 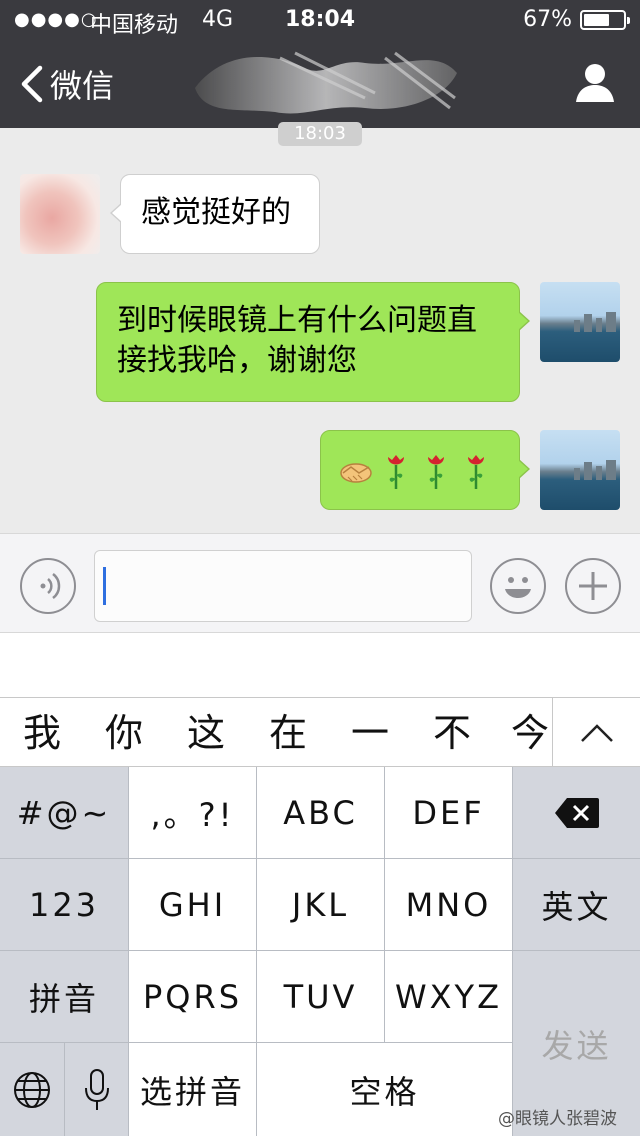 What do you see at coordinates (320, 665) in the screenshot?
I see `input-expansion-area` at bounding box center [320, 665].